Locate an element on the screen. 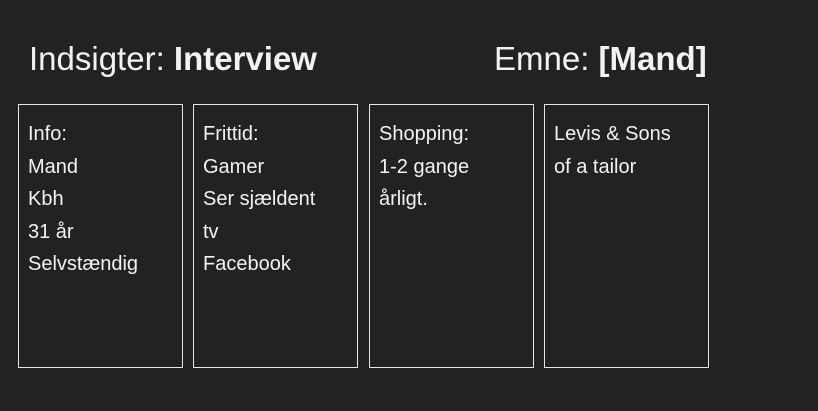 Image resolution: width=818 pixels, height=411 pixels. info-card-line: Kbh is located at coordinates (46, 199).